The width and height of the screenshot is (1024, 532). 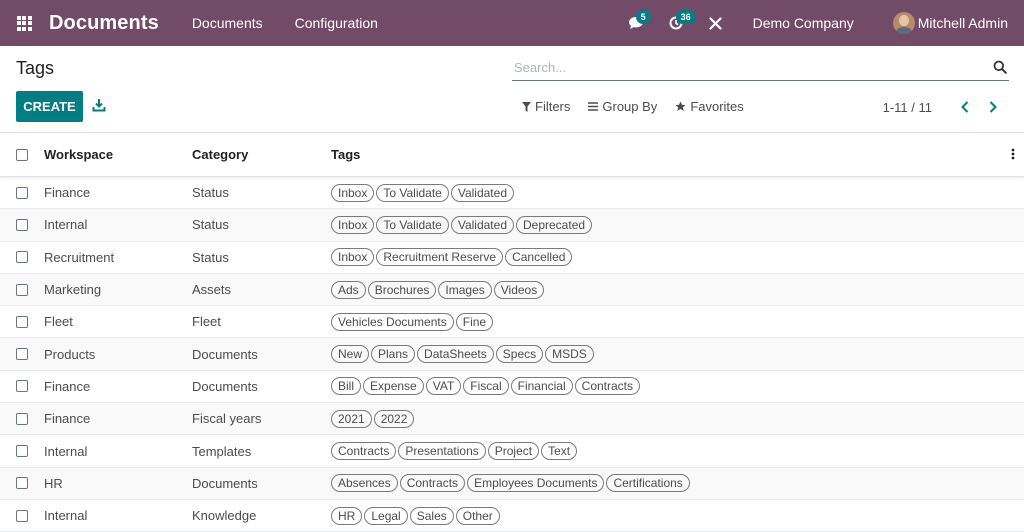 I want to click on apps-menu-icon, so click(x=24, y=23).